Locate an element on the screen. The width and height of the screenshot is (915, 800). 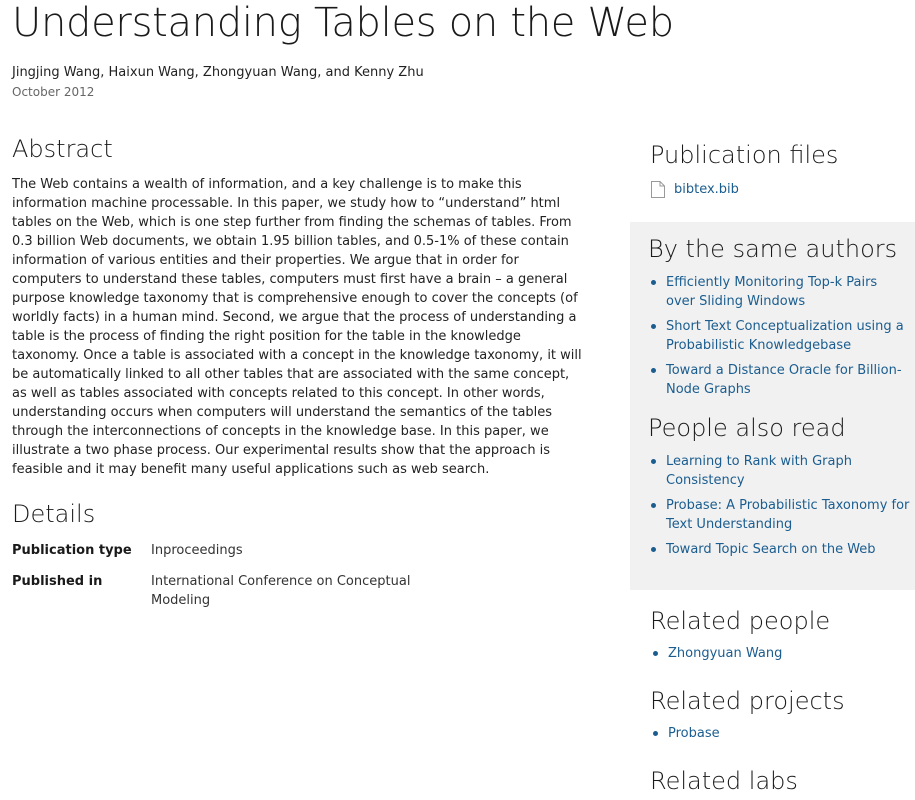
detail-label: Published in is located at coordinates (57, 581).